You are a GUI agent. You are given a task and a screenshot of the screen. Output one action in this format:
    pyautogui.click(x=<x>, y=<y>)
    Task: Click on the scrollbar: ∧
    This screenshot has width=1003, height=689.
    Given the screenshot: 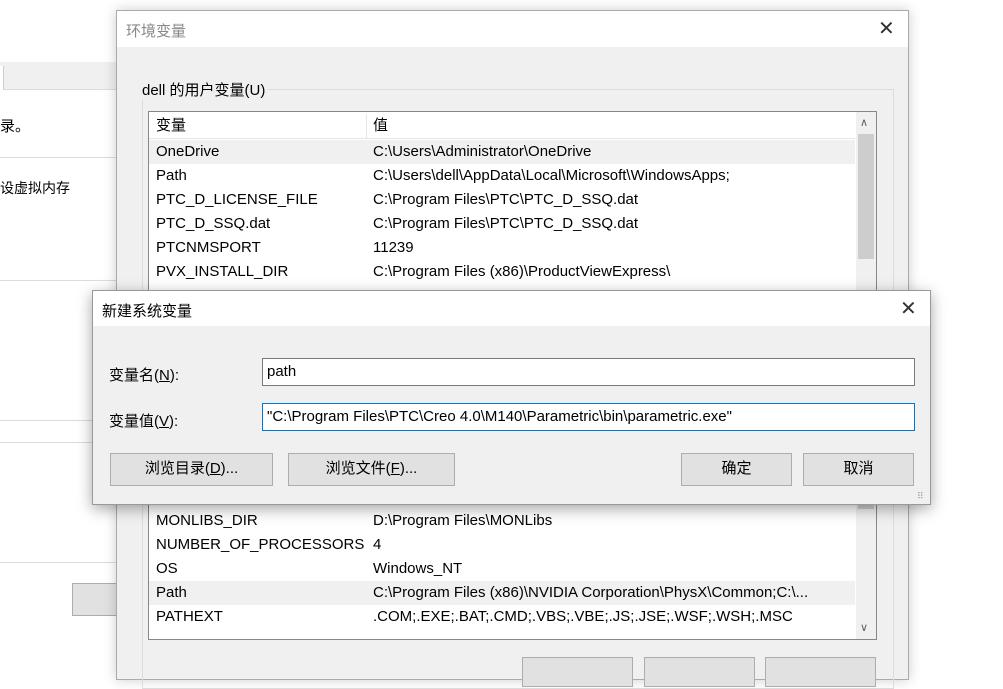 What is the action you would take?
    pyautogui.click(x=866, y=206)
    